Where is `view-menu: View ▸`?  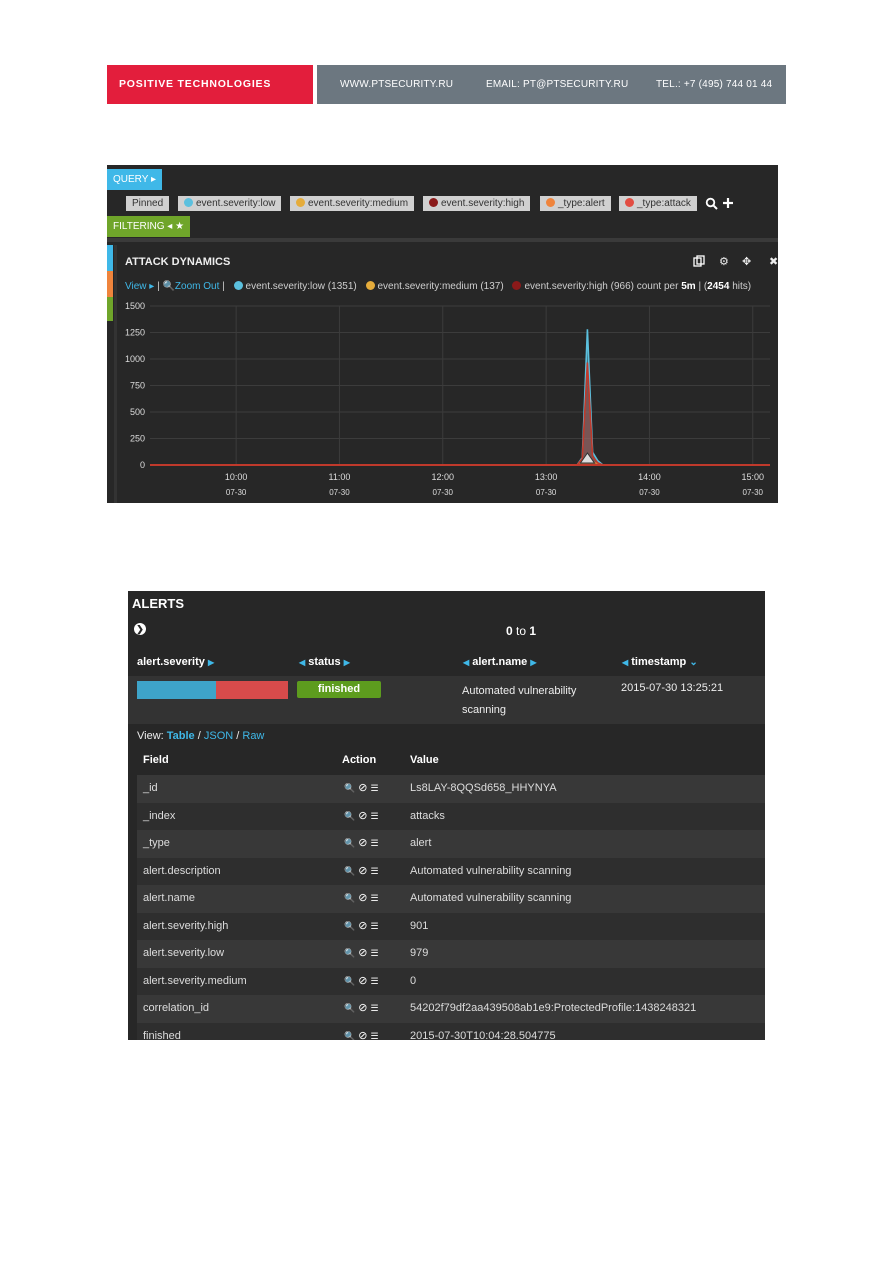 view-menu: View ▸ is located at coordinates (139, 286).